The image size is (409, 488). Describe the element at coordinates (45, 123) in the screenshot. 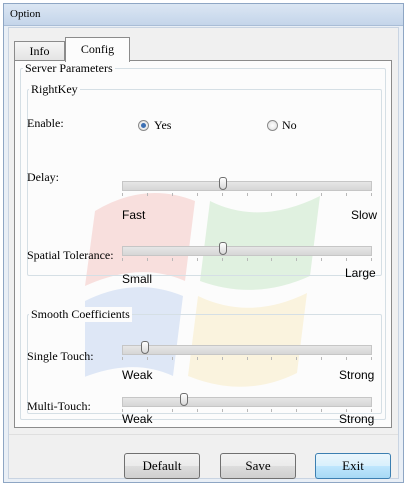

I see `enable-label: Enable:` at that location.